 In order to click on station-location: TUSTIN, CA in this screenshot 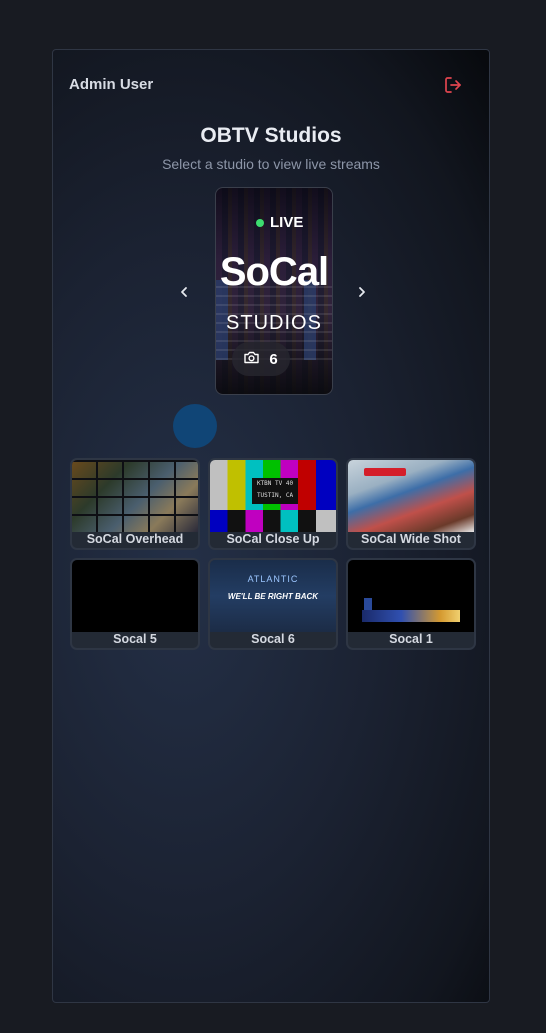, I will do `click(275, 495)`.